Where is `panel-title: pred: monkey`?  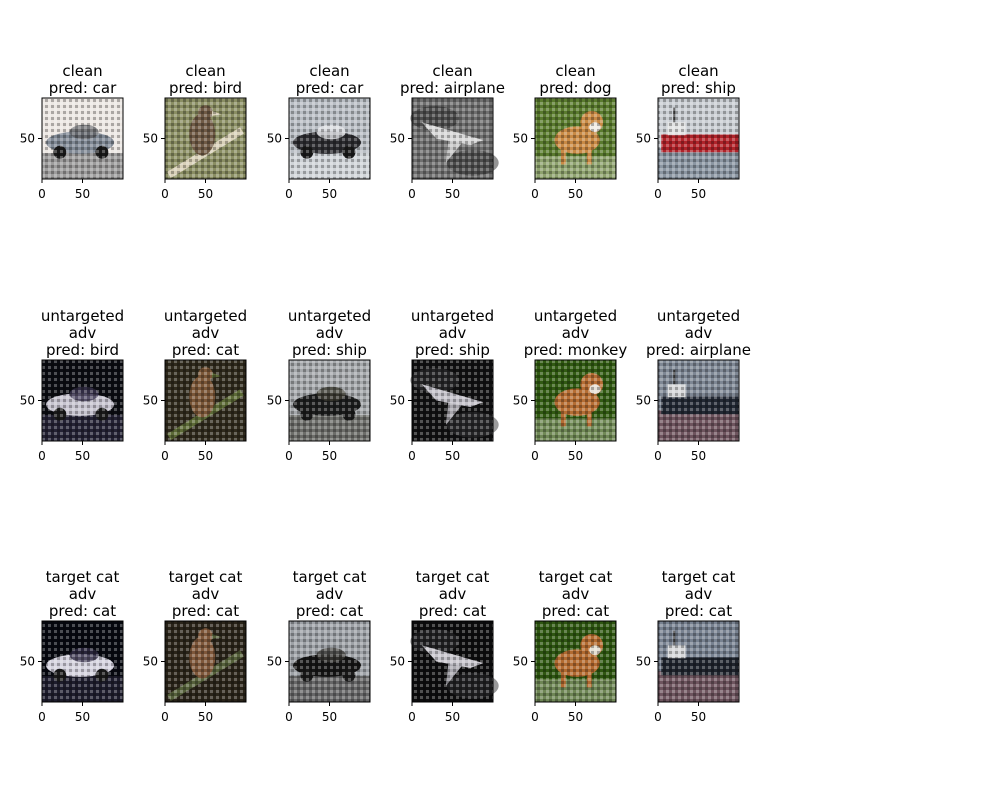 panel-title: pred: monkey is located at coordinates (576, 350).